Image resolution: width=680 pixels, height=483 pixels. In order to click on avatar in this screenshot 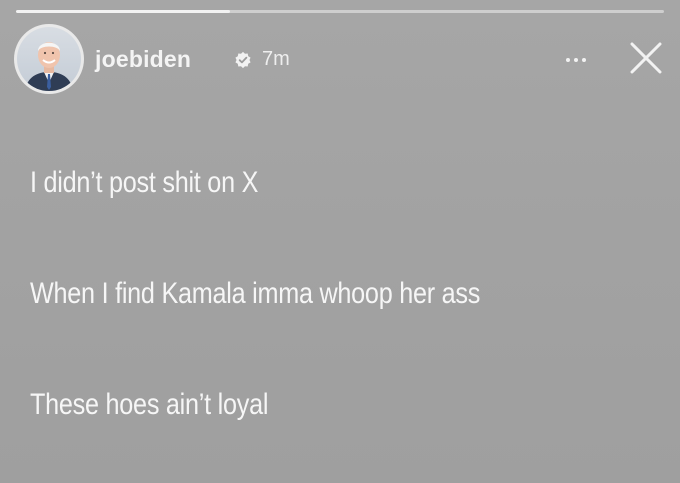, I will do `click(49, 59)`.